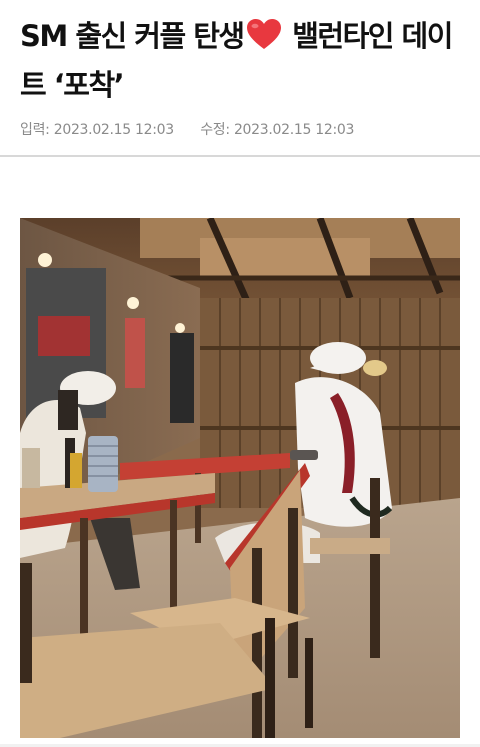 The width and height of the screenshot is (480, 747). What do you see at coordinates (243, 61) in the screenshot?
I see `article-title: SM 출신 커플 탄생 밸런타인 데이트 ‘포착’` at bounding box center [243, 61].